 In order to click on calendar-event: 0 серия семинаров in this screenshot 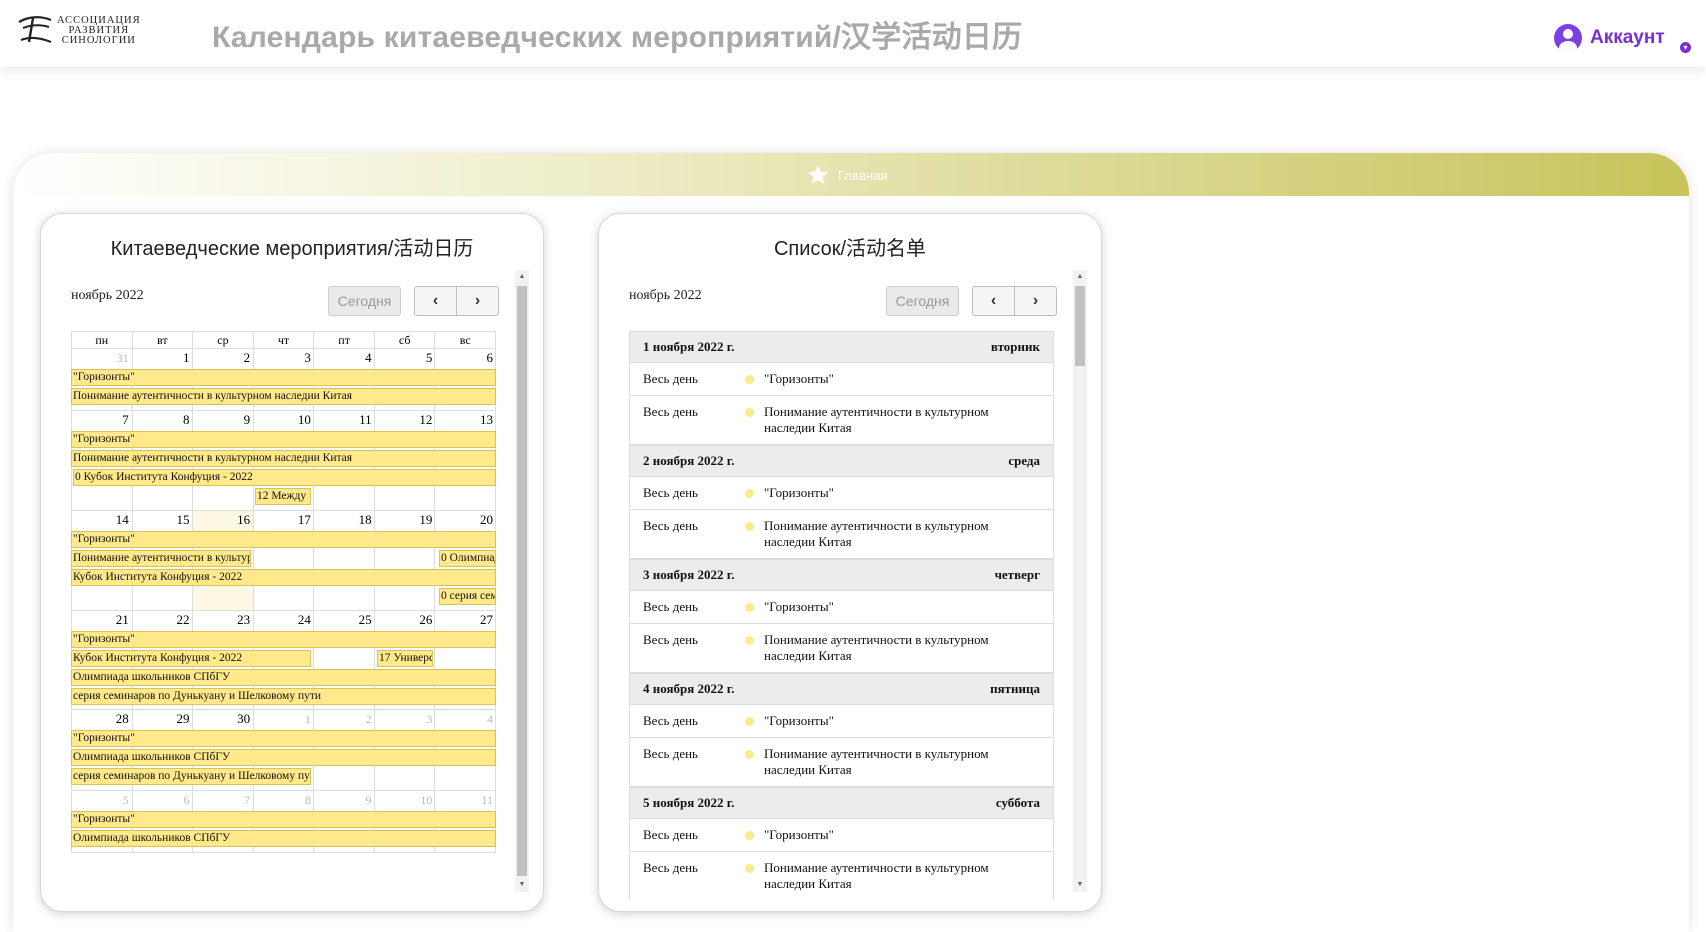, I will do `click(467, 596)`.